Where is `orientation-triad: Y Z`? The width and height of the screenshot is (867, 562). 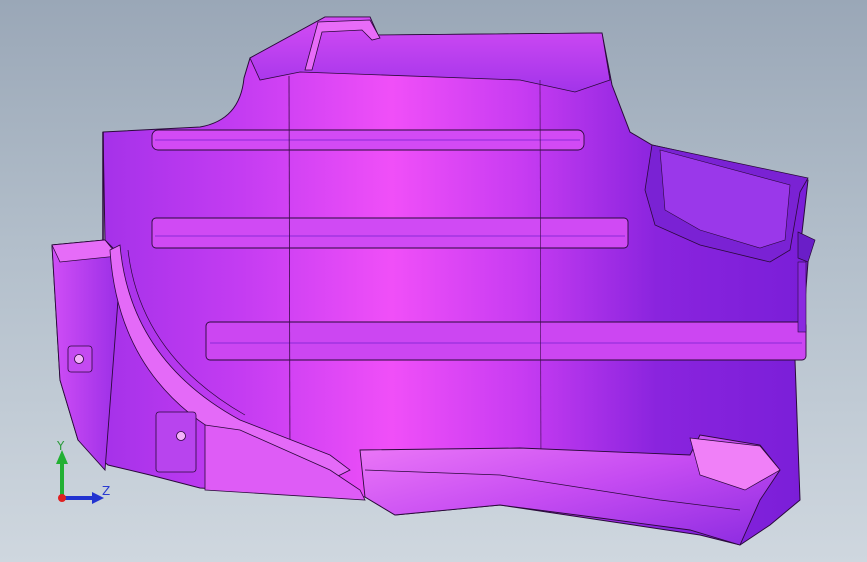
orientation-triad: Y Z is located at coordinates (83, 471).